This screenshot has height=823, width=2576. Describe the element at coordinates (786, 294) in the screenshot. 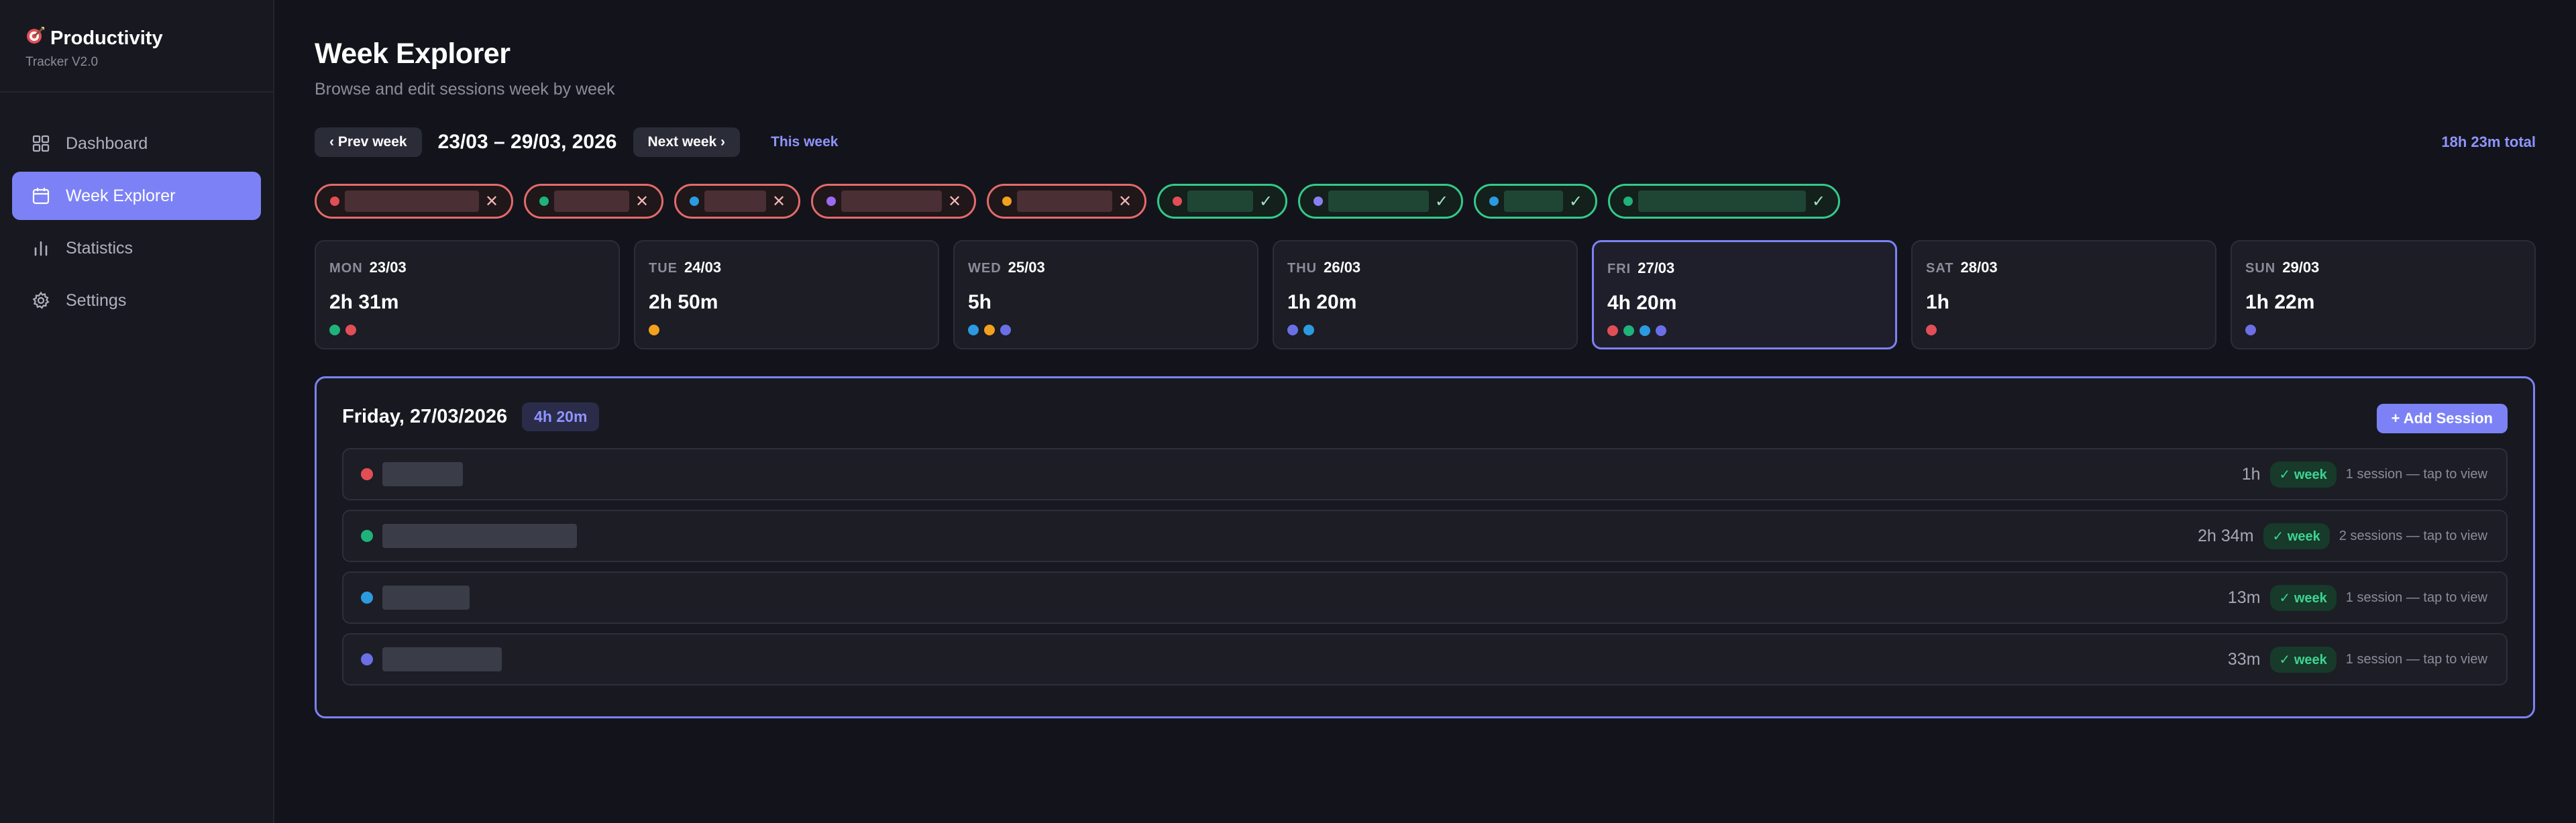

I see `day-card-tue: TUE 24/03 2h 50m` at that location.